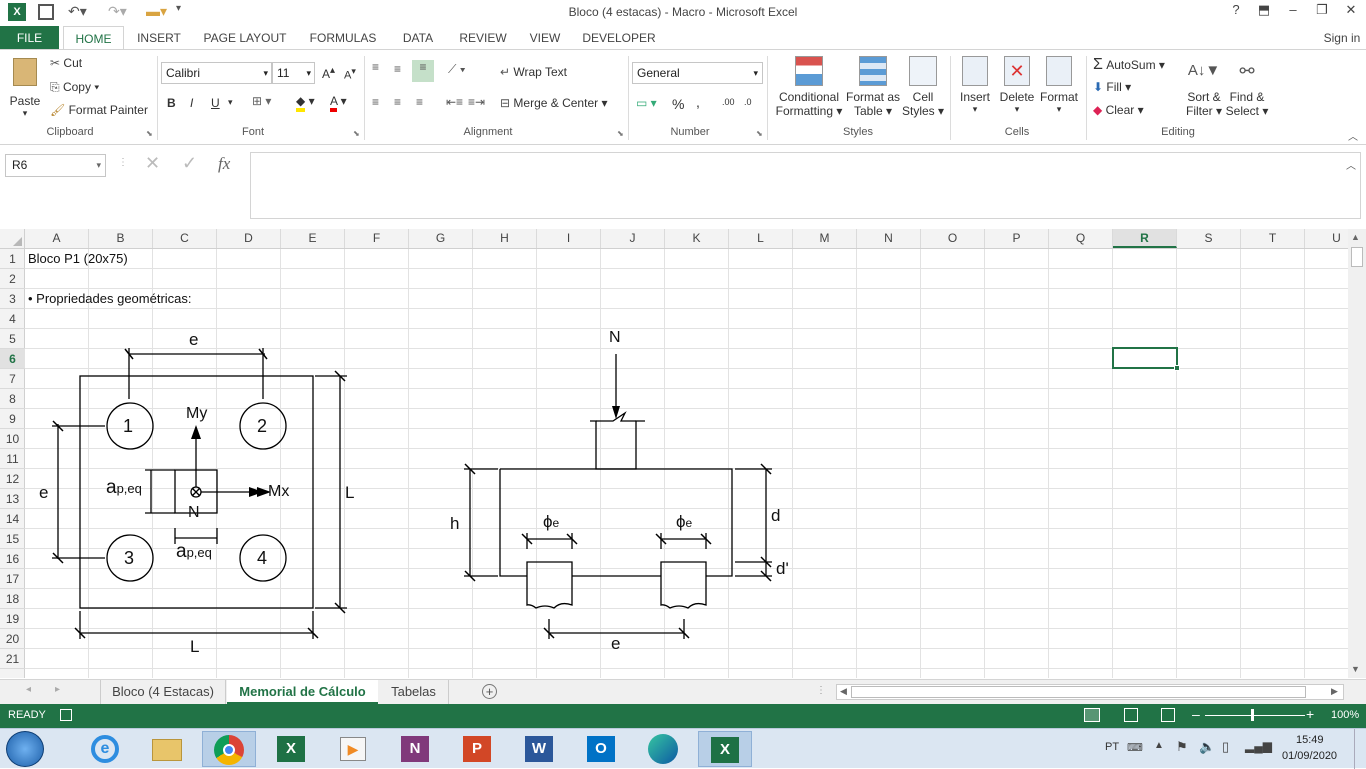 Image resolution: width=1366 pixels, height=769 pixels. Describe the element at coordinates (1112, 747) in the screenshot. I see `language-indicator: PT` at that location.